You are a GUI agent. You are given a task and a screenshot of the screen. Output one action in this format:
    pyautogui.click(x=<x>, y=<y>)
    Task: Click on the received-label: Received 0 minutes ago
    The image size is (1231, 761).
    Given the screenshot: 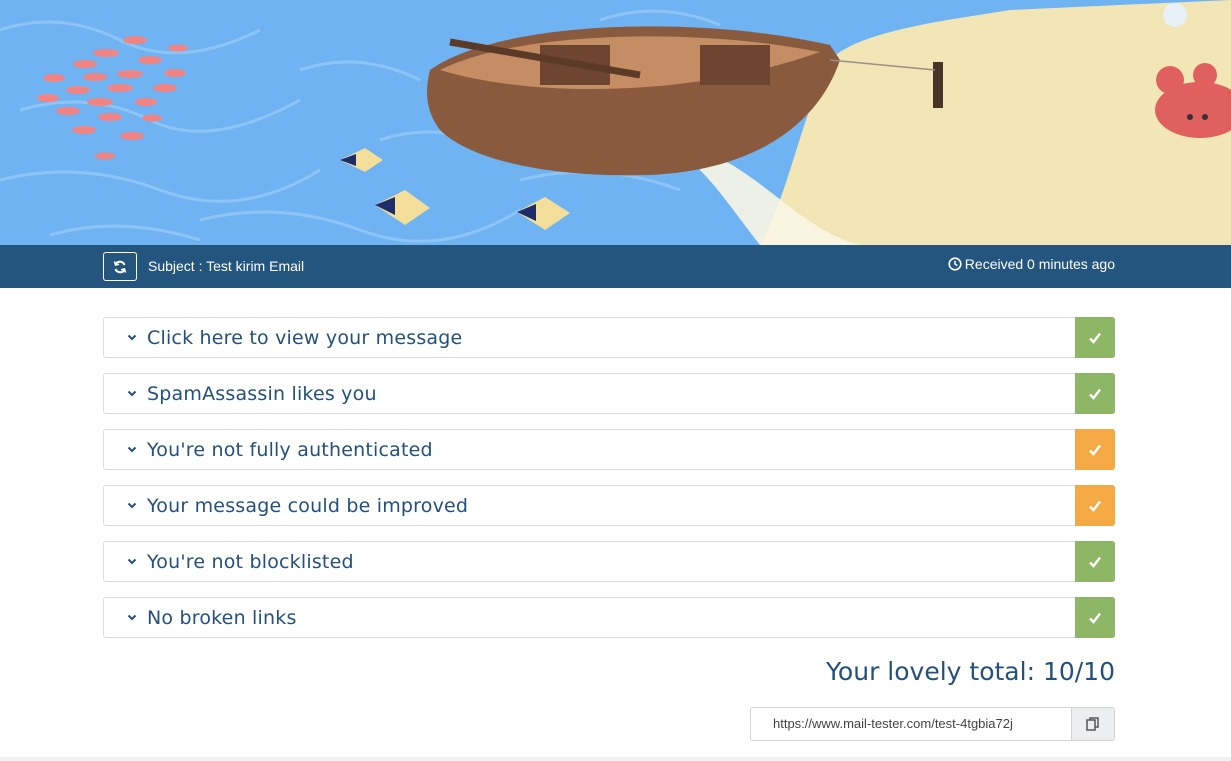 What is the action you would take?
    pyautogui.click(x=1039, y=264)
    